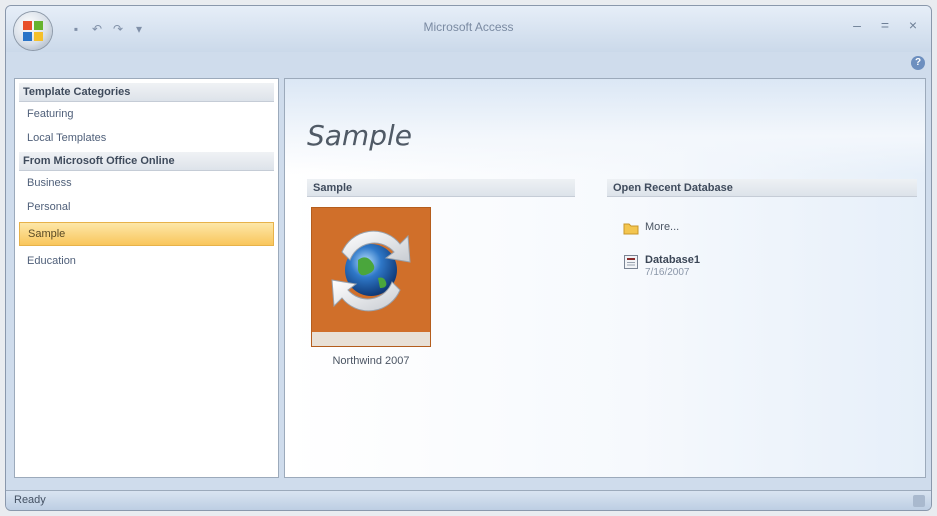 The width and height of the screenshot is (937, 516). What do you see at coordinates (919, 501) in the screenshot?
I see `resize-grip-icon` at bounding box center [919, 501].